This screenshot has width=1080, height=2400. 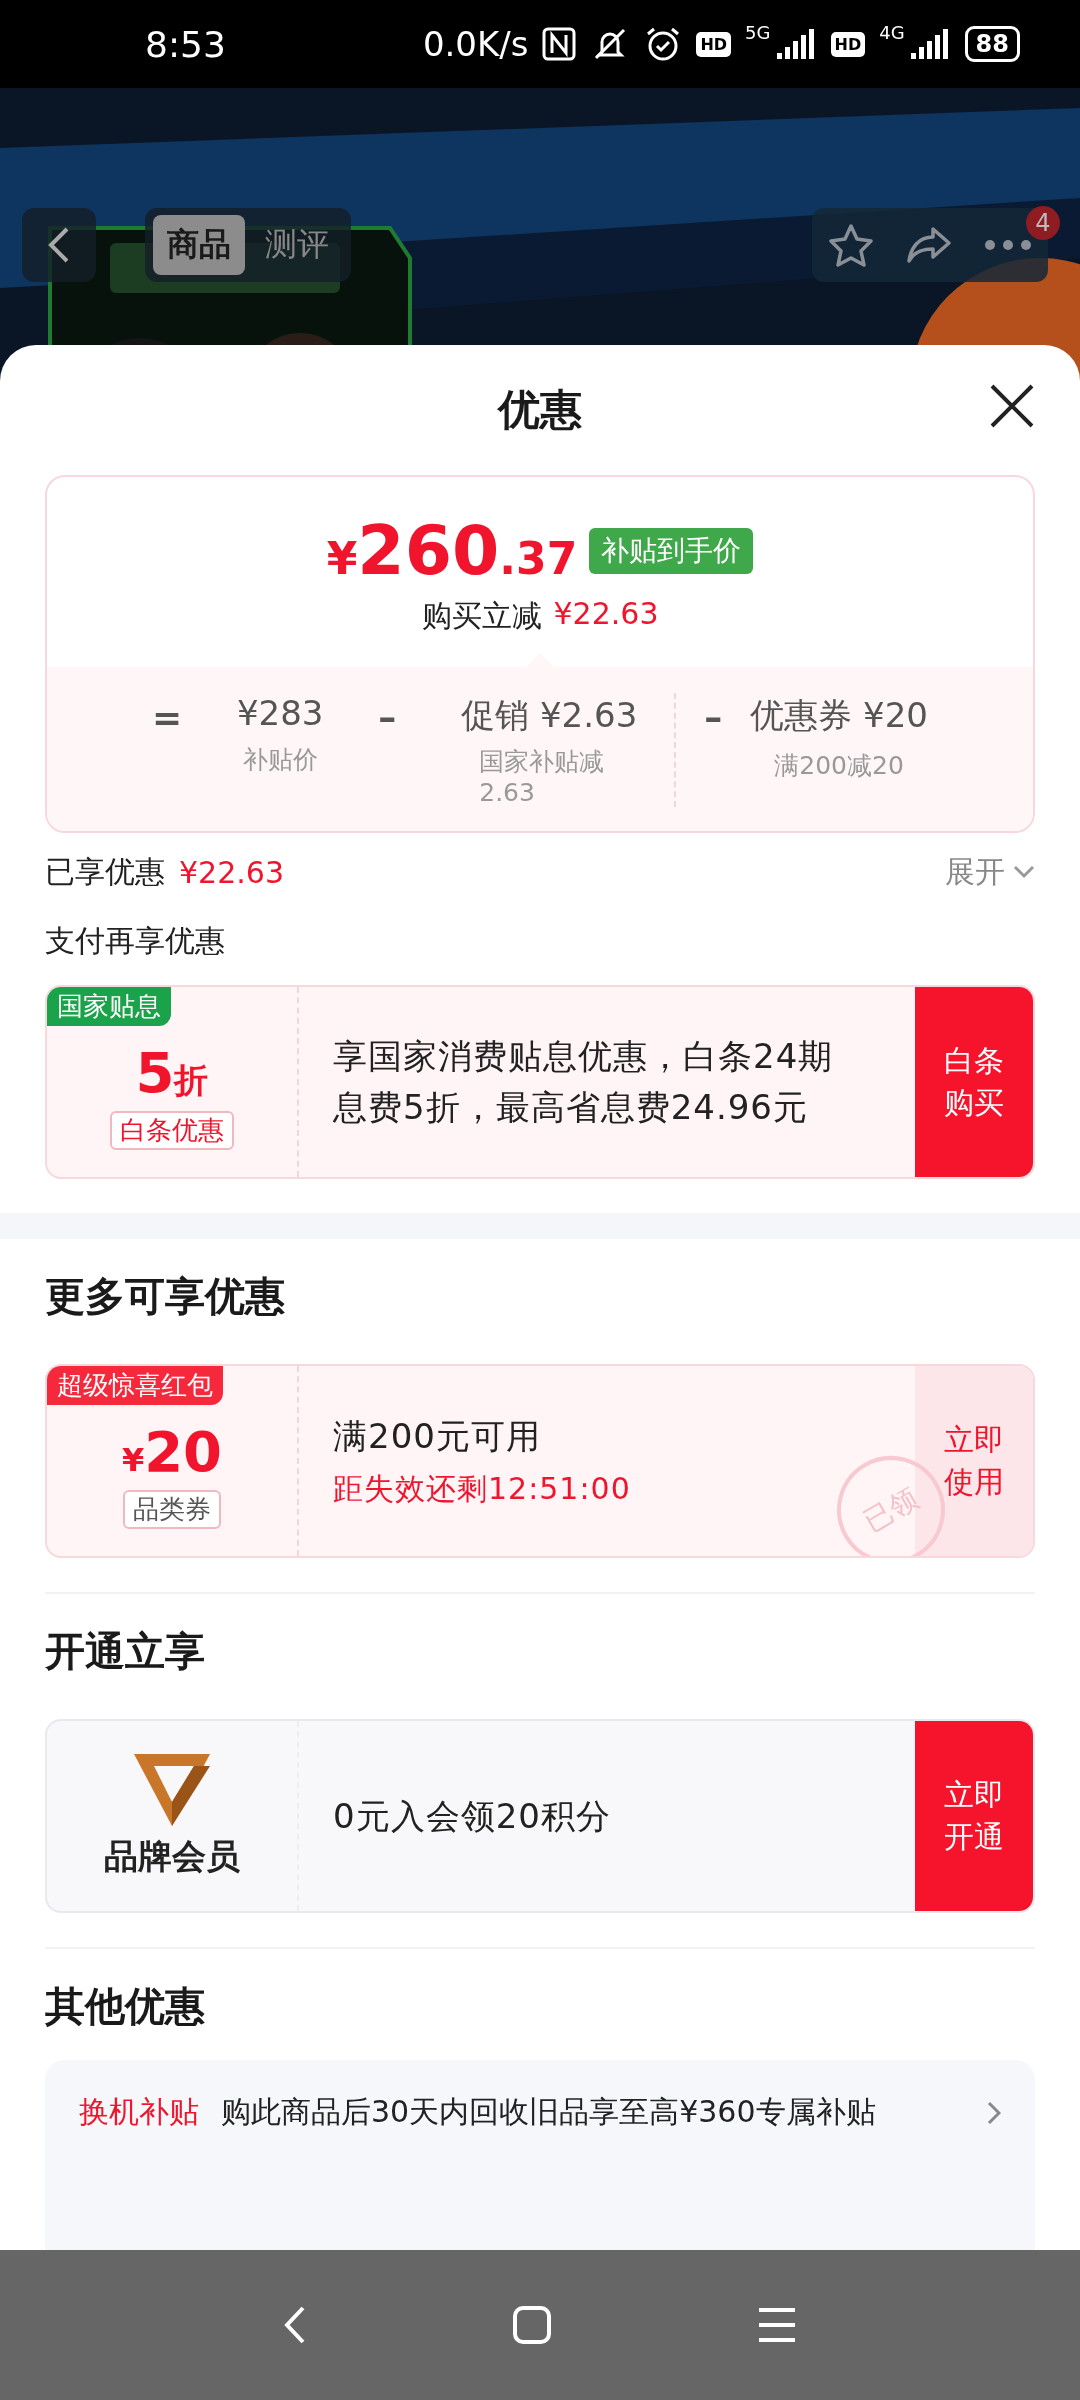 I want to click on action-button: 白条购买, so click(x=974, y=1082).